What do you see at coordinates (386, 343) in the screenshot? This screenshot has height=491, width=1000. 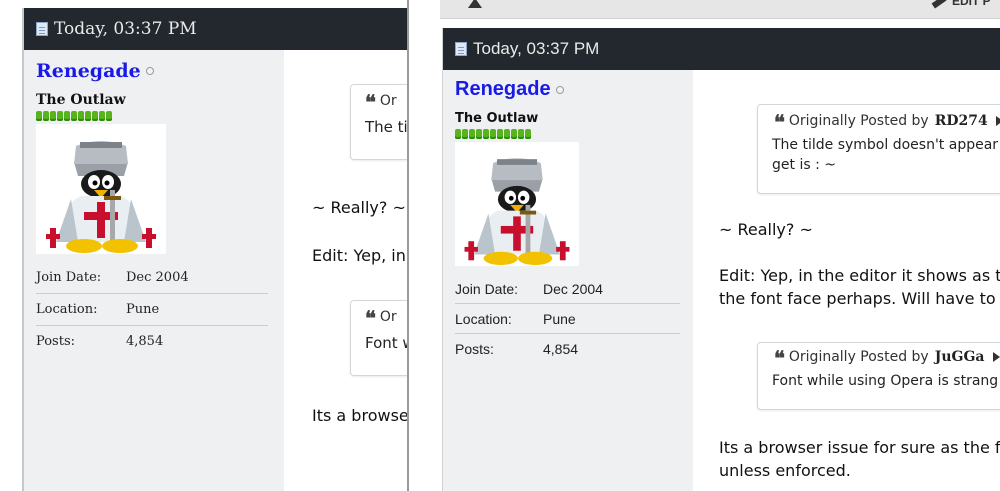 I see `quote-text: Font w` at bounding box center [386, 343].